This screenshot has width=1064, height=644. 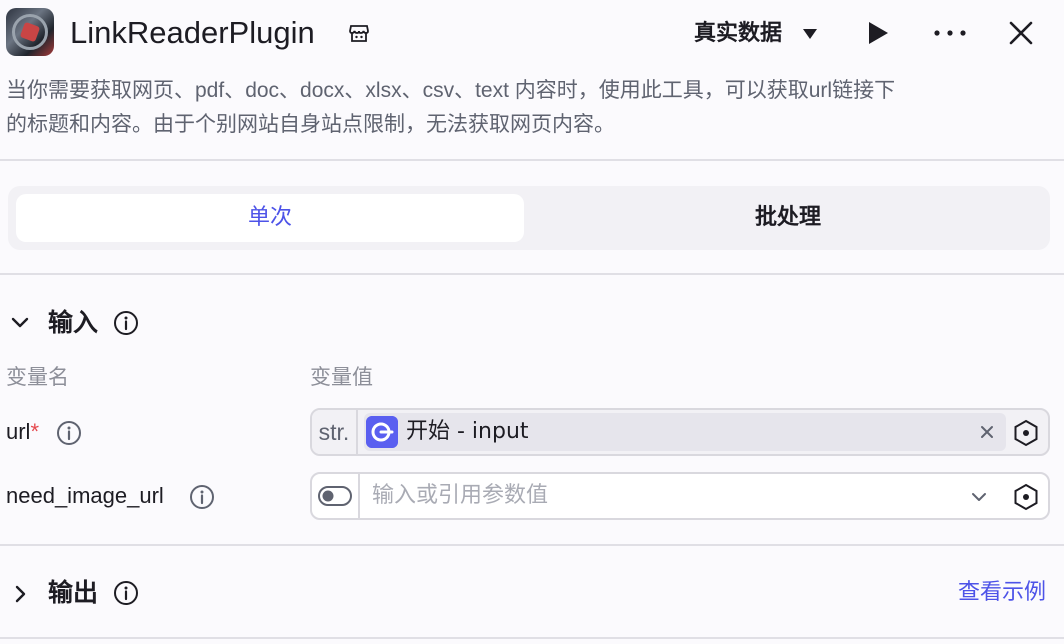 What do you see at coordinates (73, 593) in the screenshot?
I see `output-section-title: 输出` at bounding box center [73, 593].